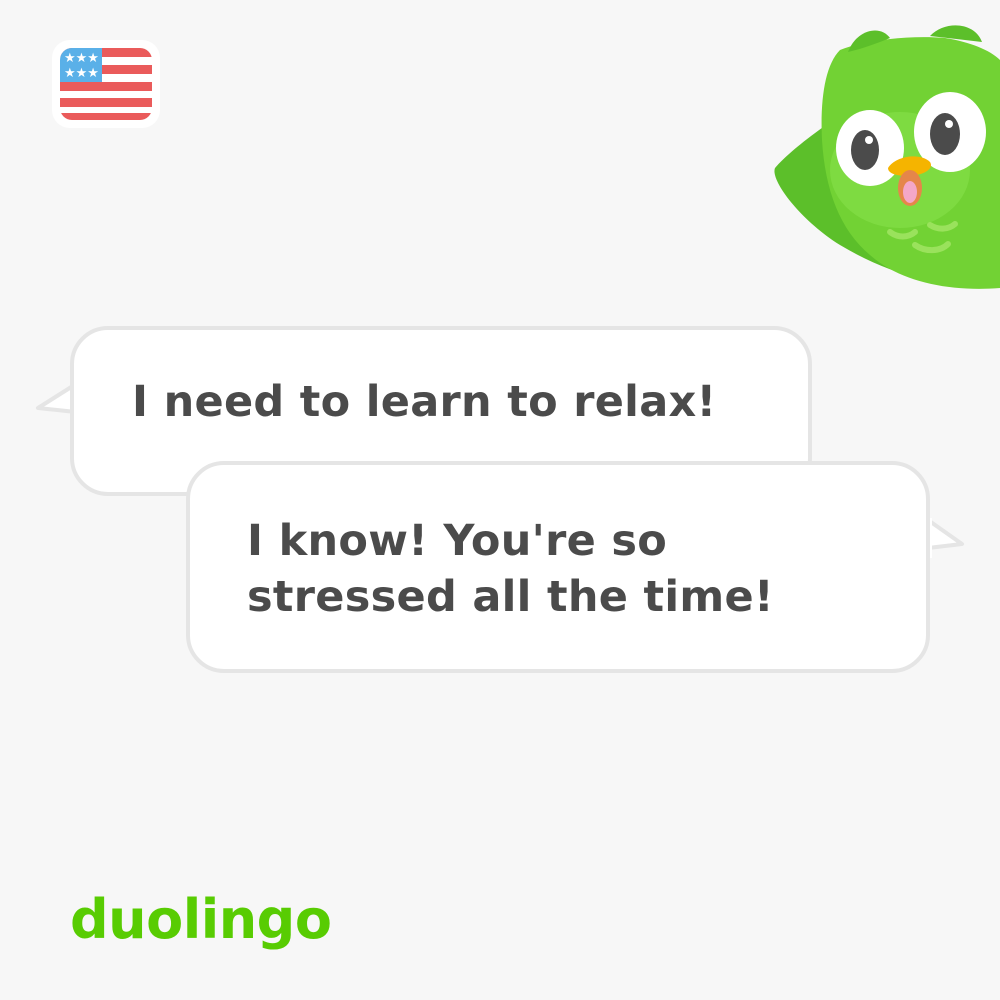  I want to click on language-flag-badge: ★★★ ★★★, so click(106, 84).